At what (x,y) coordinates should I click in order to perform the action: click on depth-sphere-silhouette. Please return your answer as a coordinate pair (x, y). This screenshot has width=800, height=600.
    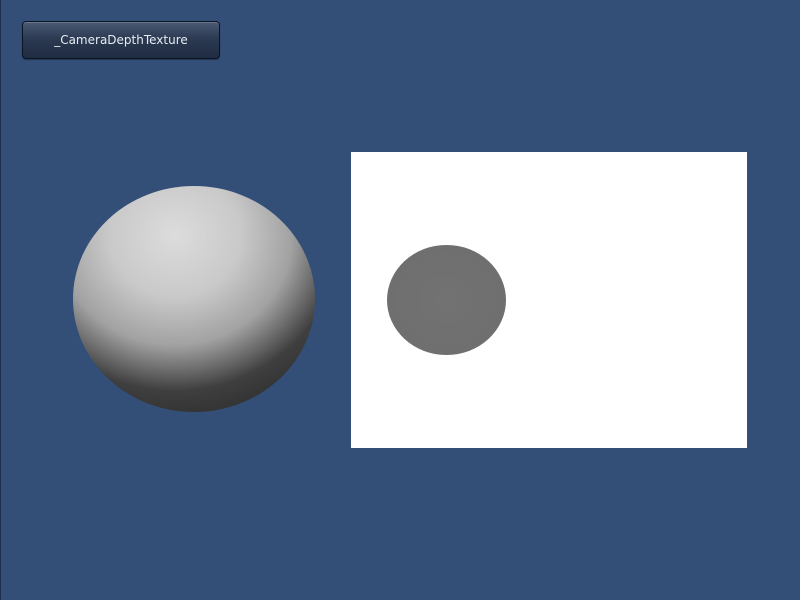
    Looking at the image, I should click on (446, 300).